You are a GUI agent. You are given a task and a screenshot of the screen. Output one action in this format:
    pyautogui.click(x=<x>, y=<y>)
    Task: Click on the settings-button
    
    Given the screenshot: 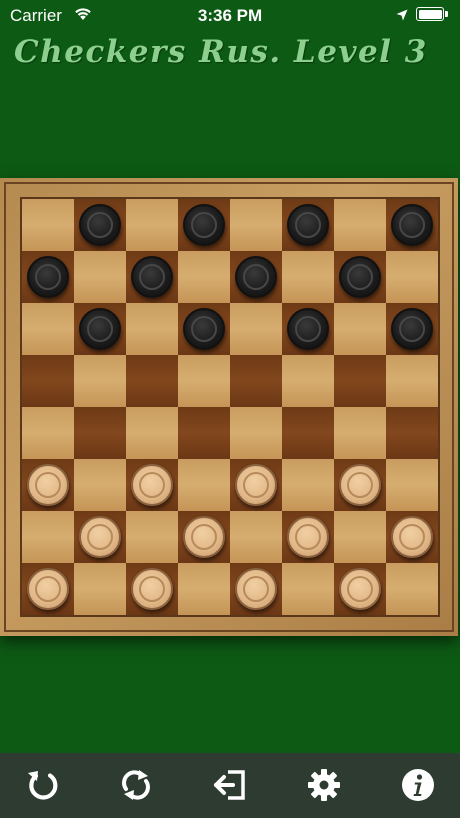 What is the action you would take?
    pyautogui.click(x=324, y=785)
    